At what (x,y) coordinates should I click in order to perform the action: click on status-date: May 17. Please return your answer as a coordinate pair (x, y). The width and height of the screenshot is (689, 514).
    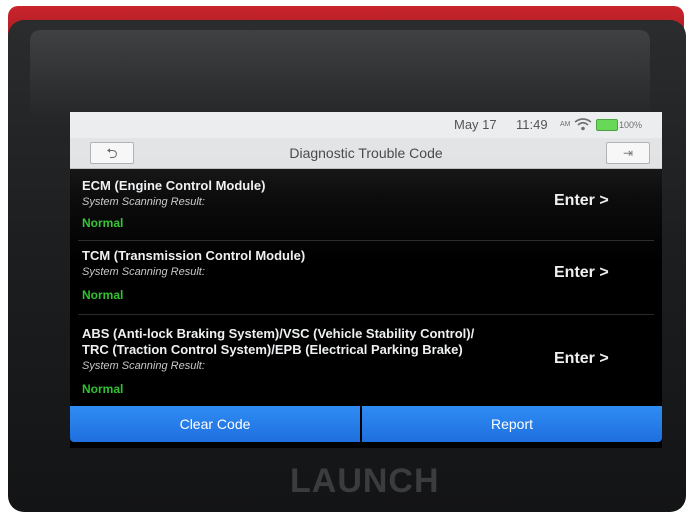
    Looking at the image, I should click on (475, 124).